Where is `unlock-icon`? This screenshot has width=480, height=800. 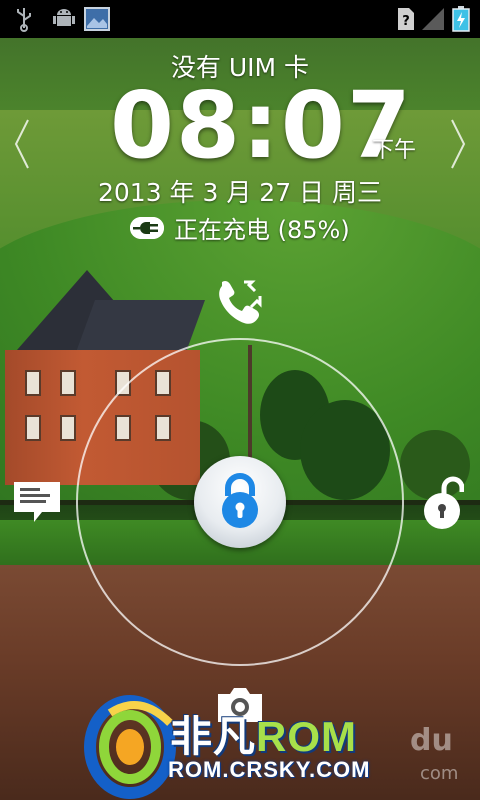 unlock-icon is located at coordinates (442, 504).